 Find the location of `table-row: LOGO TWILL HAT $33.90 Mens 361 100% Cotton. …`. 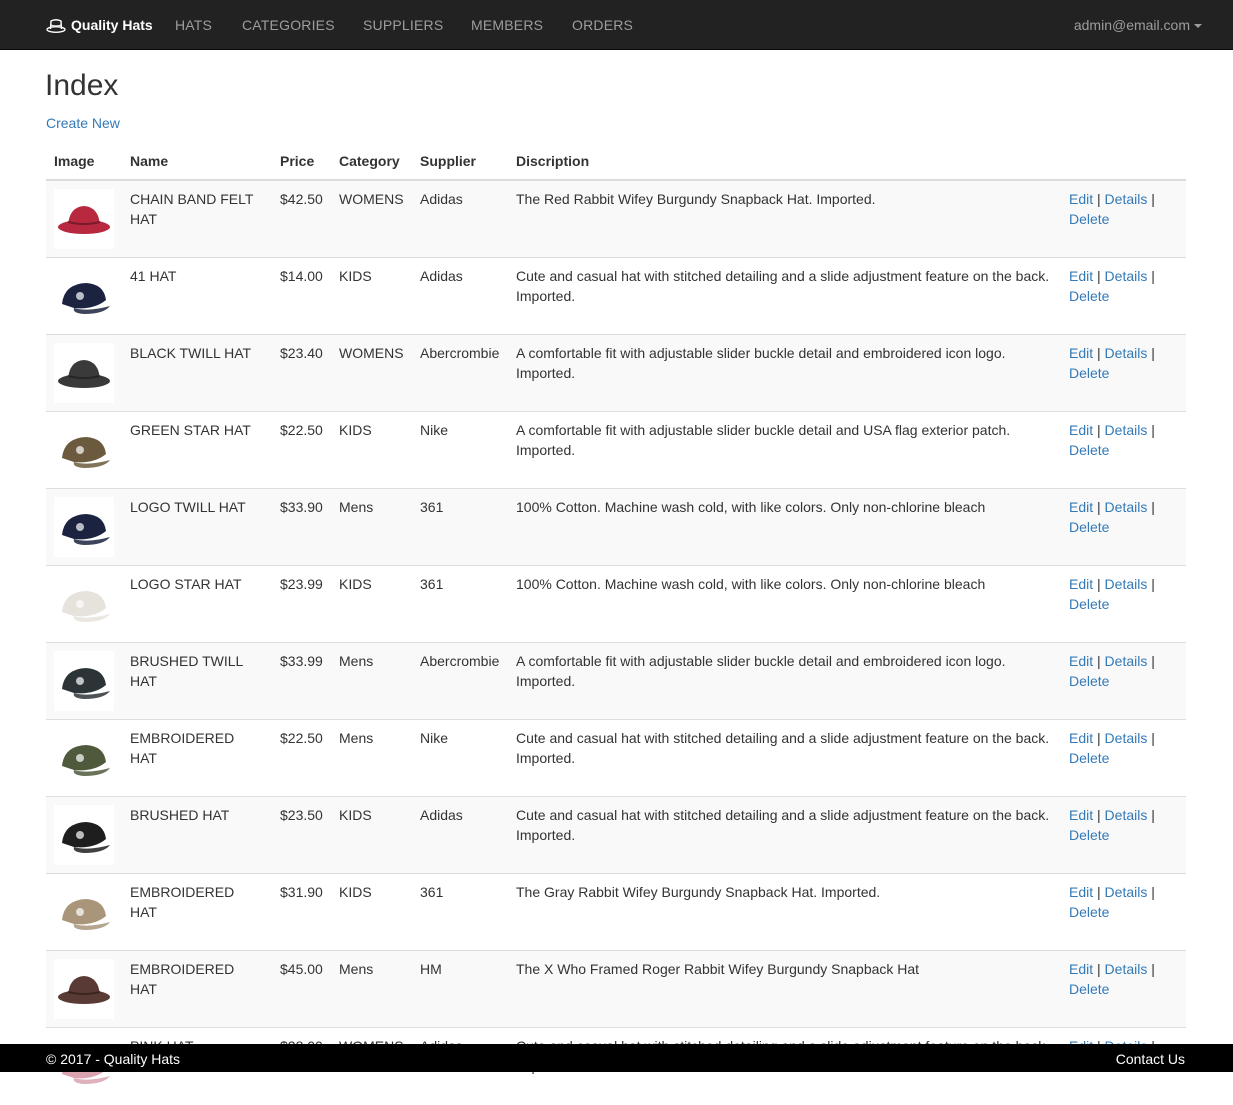

table-row: LOGO TWILL HAT $33.90 Mens 361 100% Cotton. … is located at coordinates (616, 527).